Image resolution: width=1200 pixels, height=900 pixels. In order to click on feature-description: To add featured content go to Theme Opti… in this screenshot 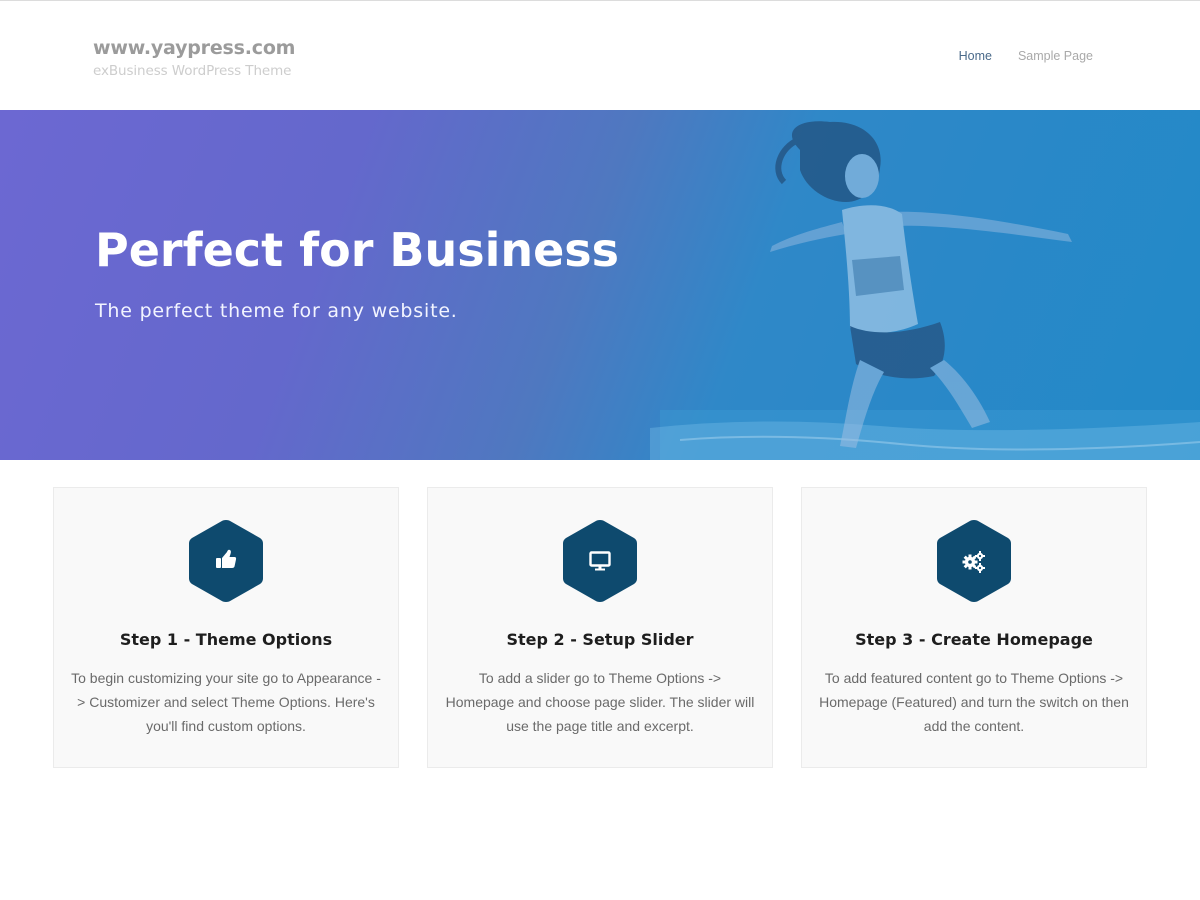, I will do `click(974, 702)`.